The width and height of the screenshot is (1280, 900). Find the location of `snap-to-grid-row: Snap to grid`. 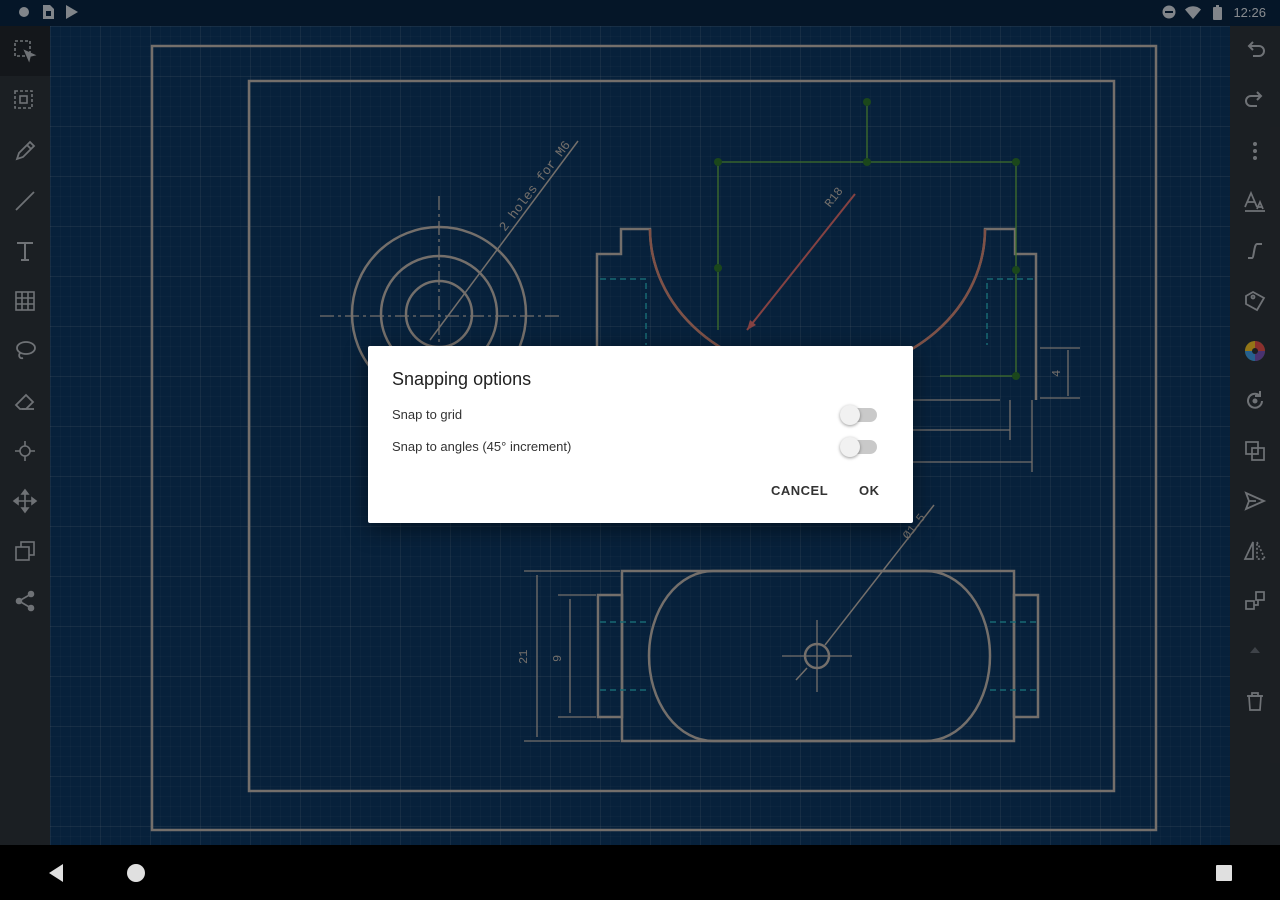

snap-to-grid-row: Snap to grid is located at coordinates (640, 416).